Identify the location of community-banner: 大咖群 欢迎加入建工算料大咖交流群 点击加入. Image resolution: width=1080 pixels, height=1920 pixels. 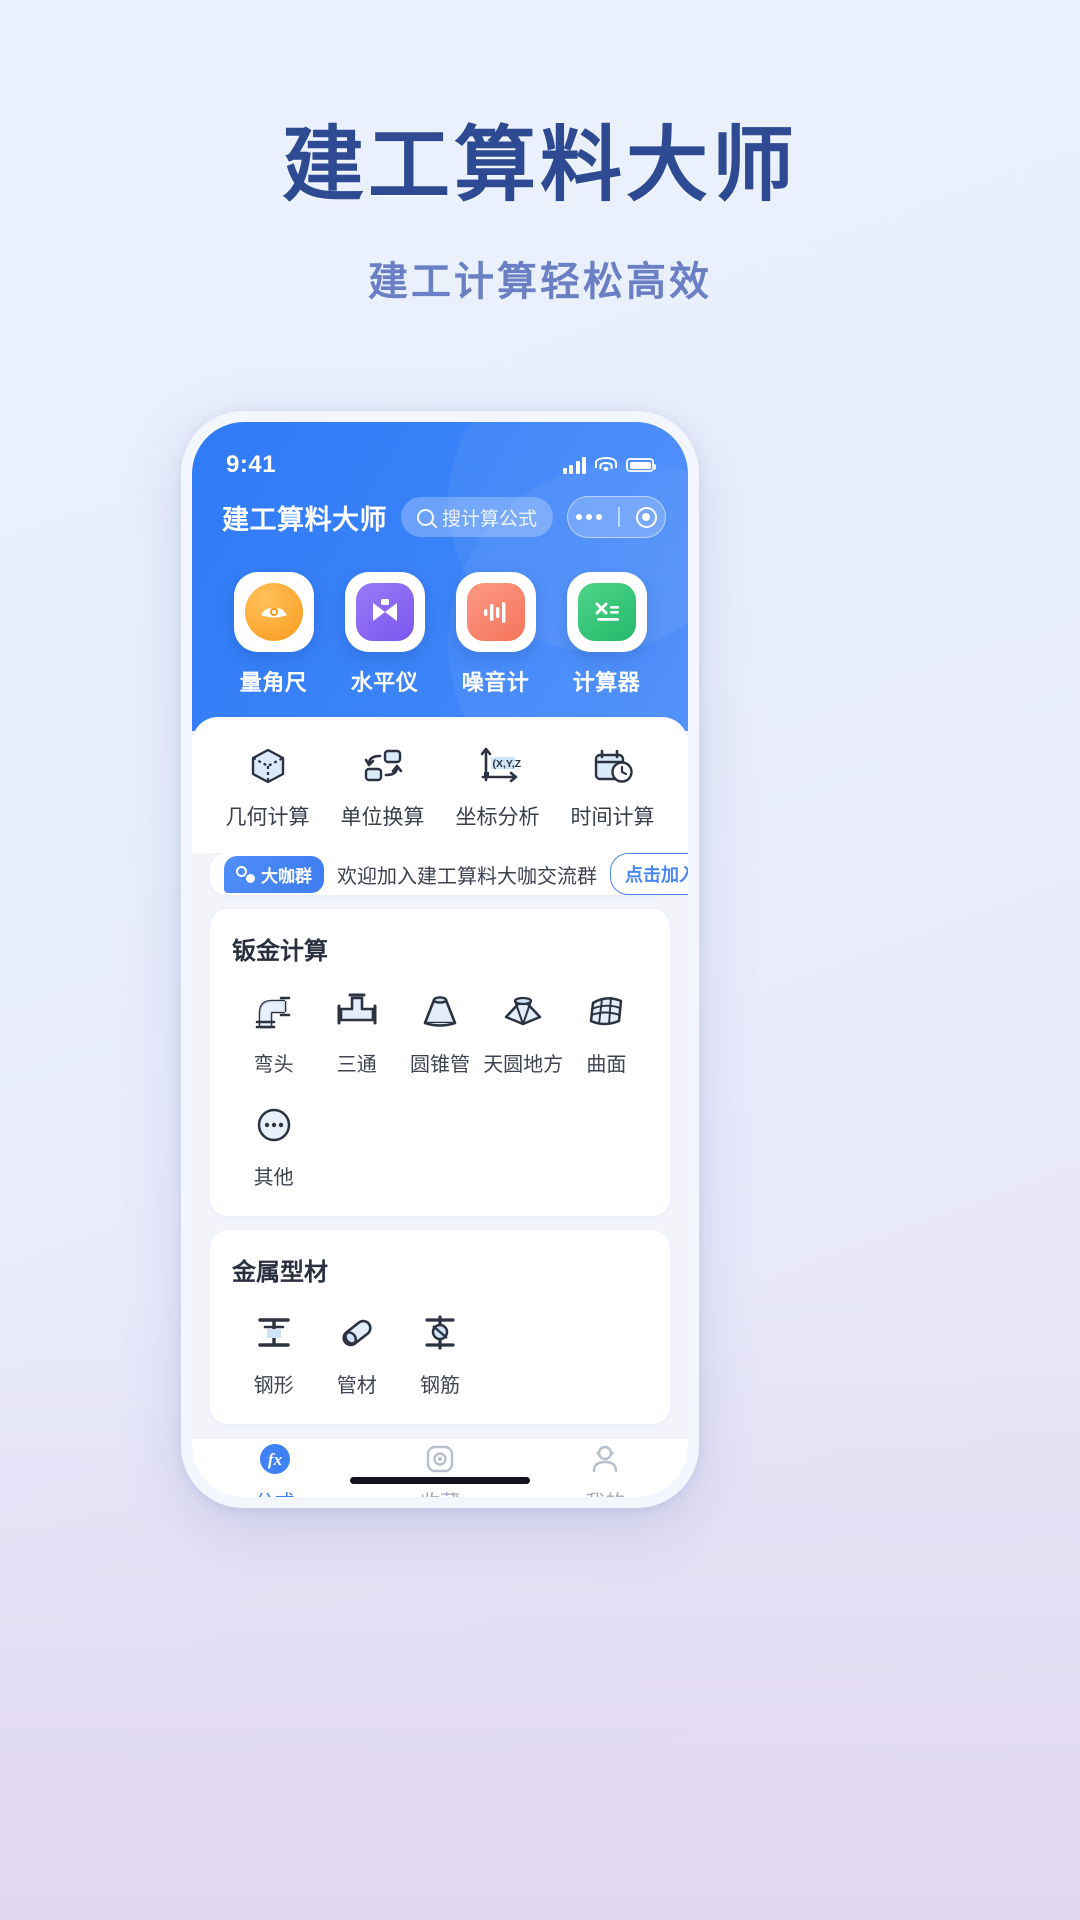
(449, 874).